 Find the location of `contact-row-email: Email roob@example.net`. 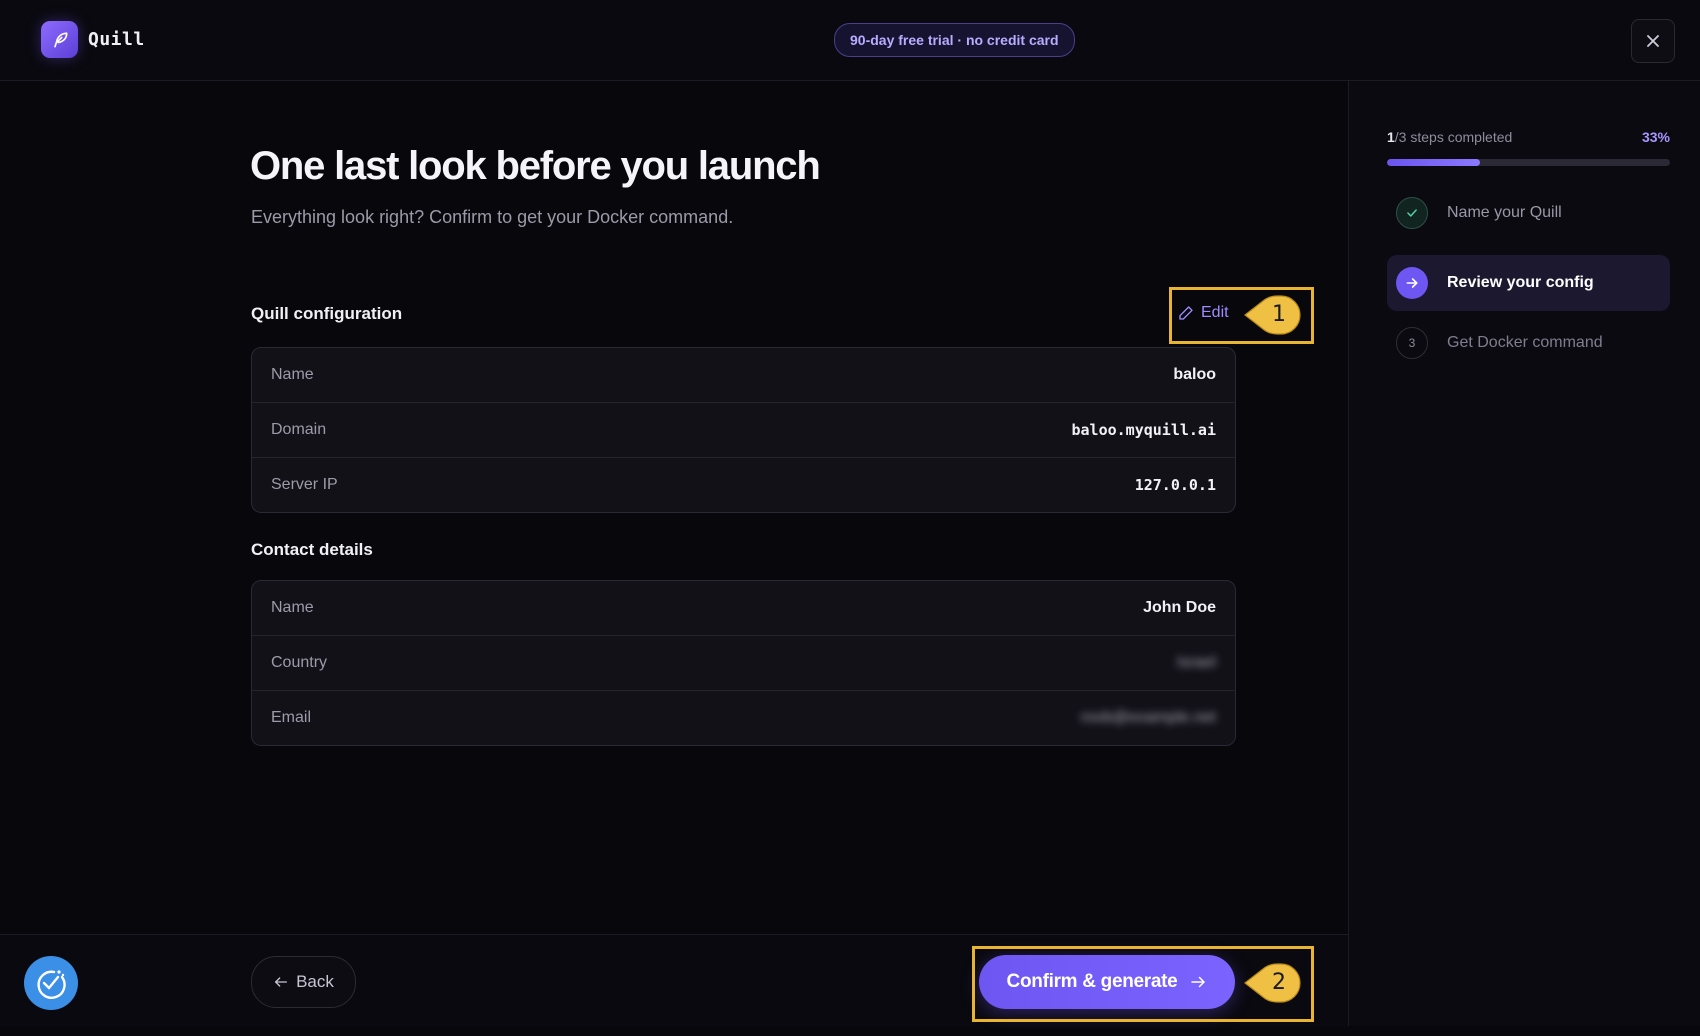

contact-row-email: Email roob@example.net is located at coordinates (743, 718).